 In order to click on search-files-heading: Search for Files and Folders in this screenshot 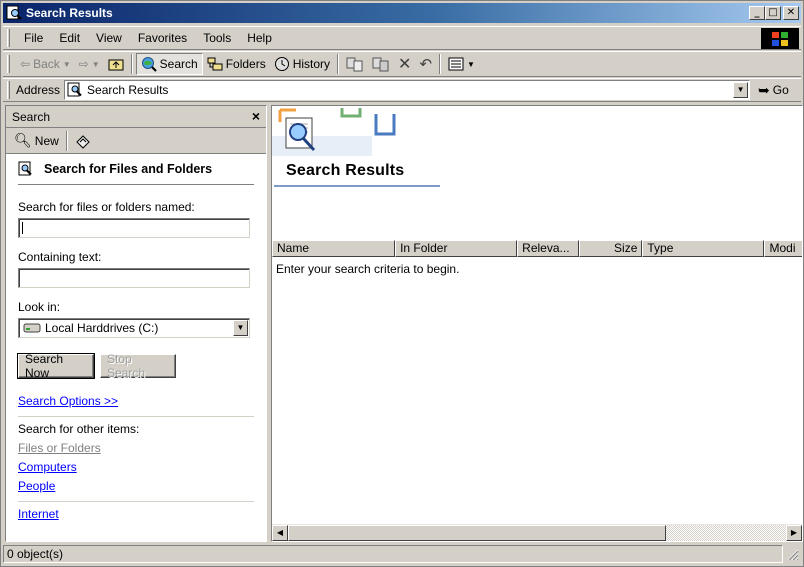, I will do `click(136, 169)`.